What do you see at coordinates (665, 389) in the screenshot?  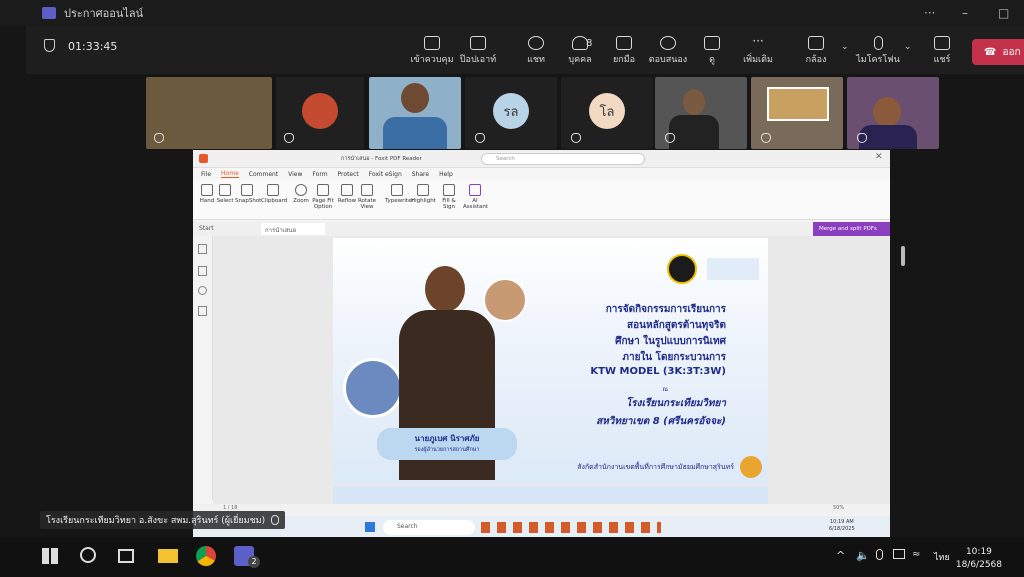 I see `slide-small-text: ณ` at bounding box center [665, 389].